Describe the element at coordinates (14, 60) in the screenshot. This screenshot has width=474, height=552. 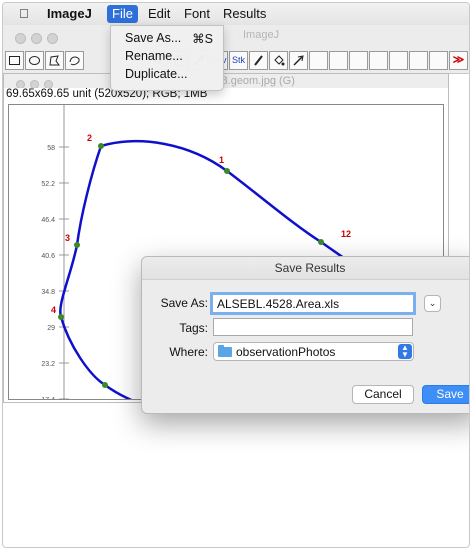
I see `rectangle-tool-icon` at that location.